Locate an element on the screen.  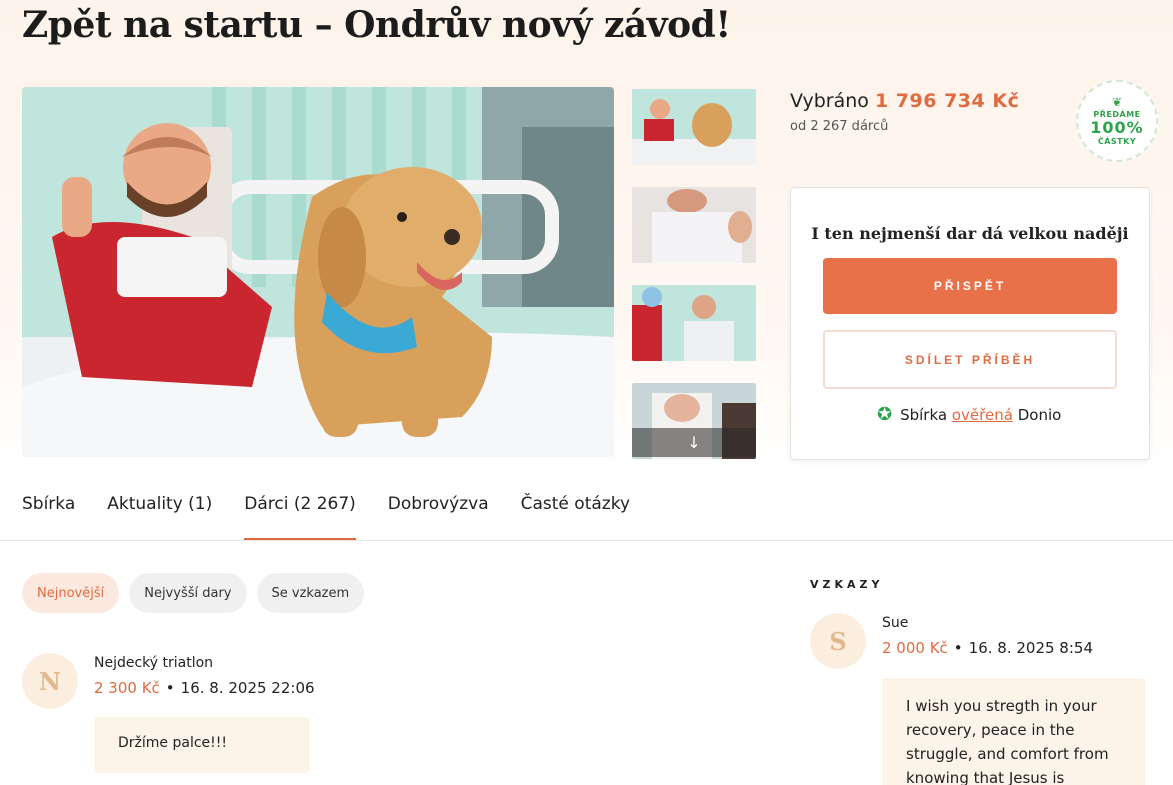
donor-name: Nejdecký triatlon is located at coordinates (154, 663).